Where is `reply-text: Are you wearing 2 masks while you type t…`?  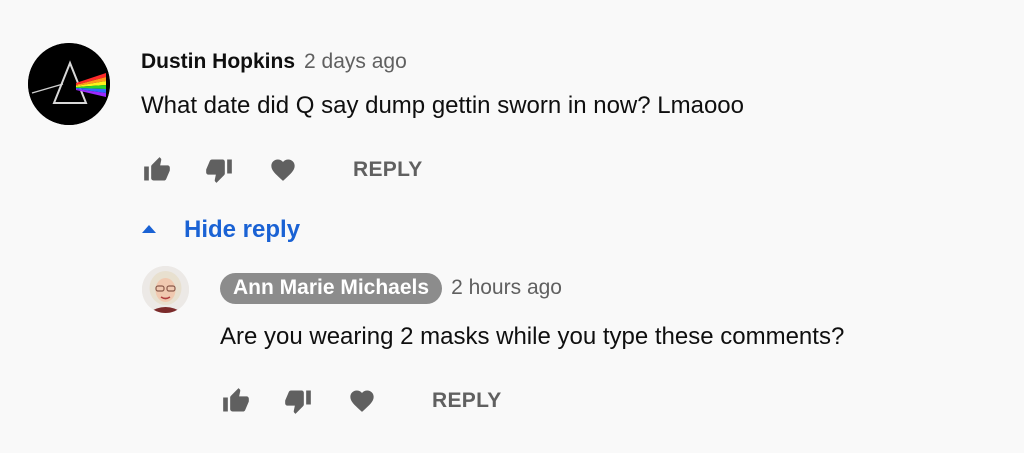
reply-text: Are you wearing 2 masks while you type t… is located at coordinates (532, 336).